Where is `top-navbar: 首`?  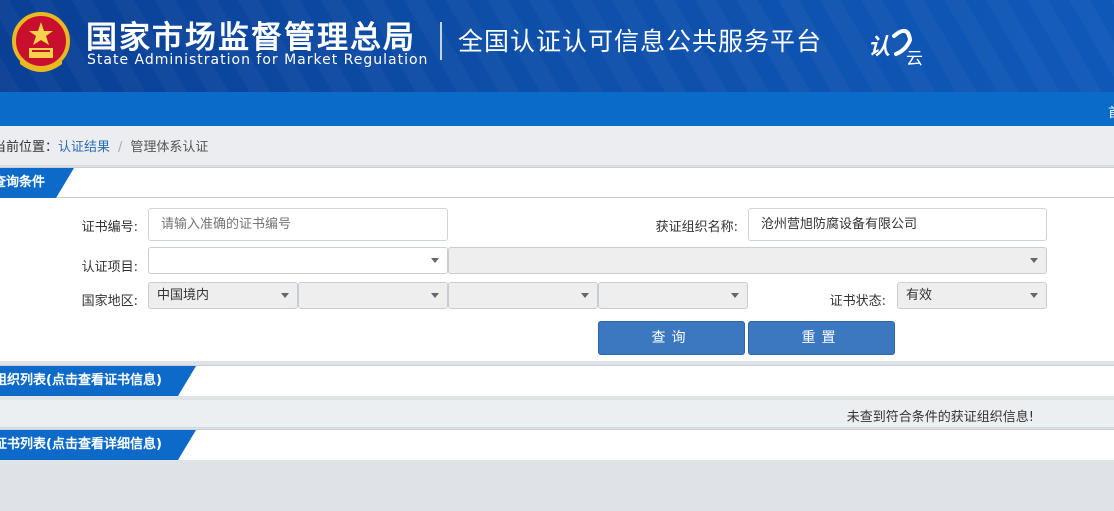
top-navbar: 首 is located at coordinates (557, 109).